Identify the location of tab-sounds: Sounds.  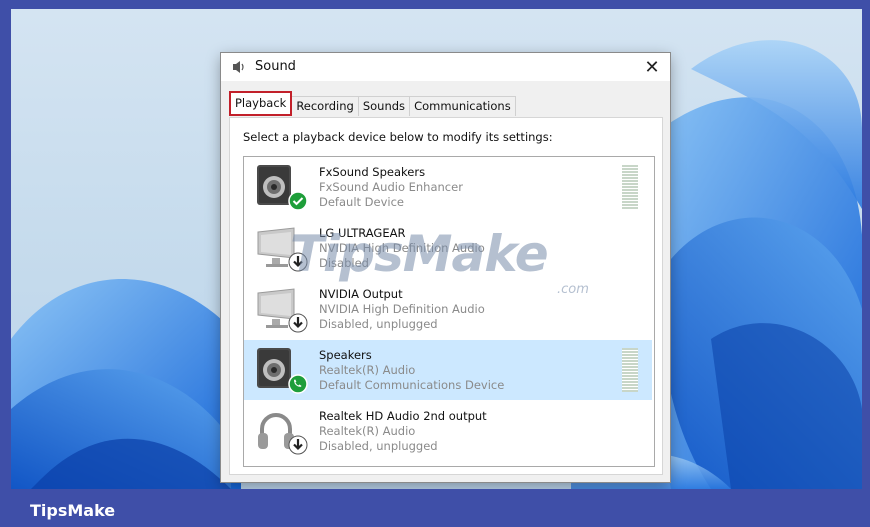
(384, 106).